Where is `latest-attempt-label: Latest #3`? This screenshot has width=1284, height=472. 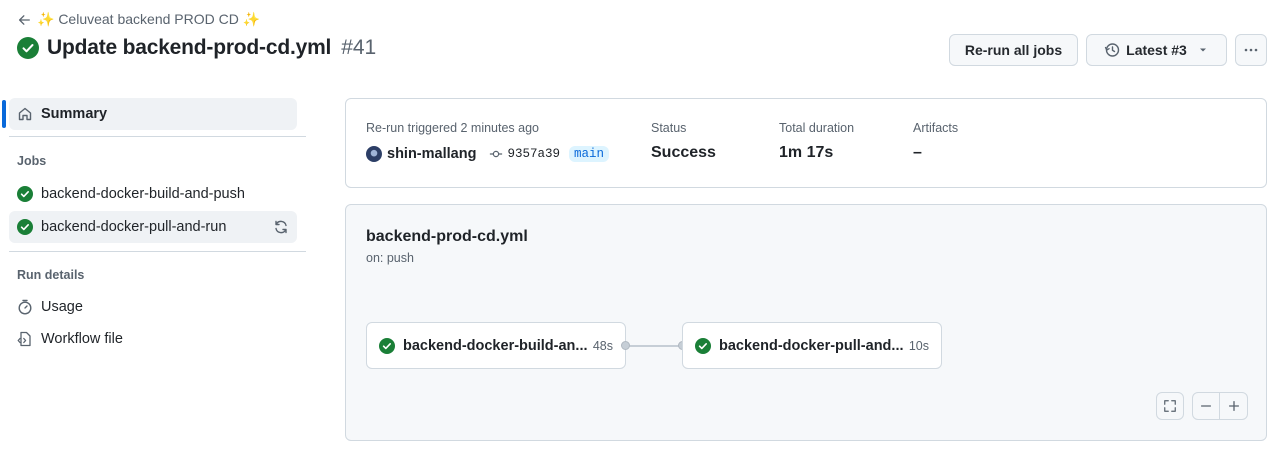
latest-attempt-label: Latest #3 is located at coordinates (1156, 50).